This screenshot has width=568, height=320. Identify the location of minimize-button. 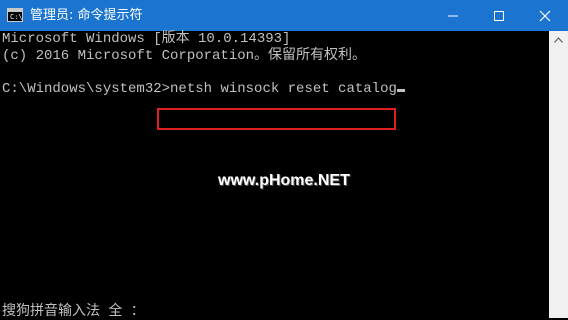
(453, 15).